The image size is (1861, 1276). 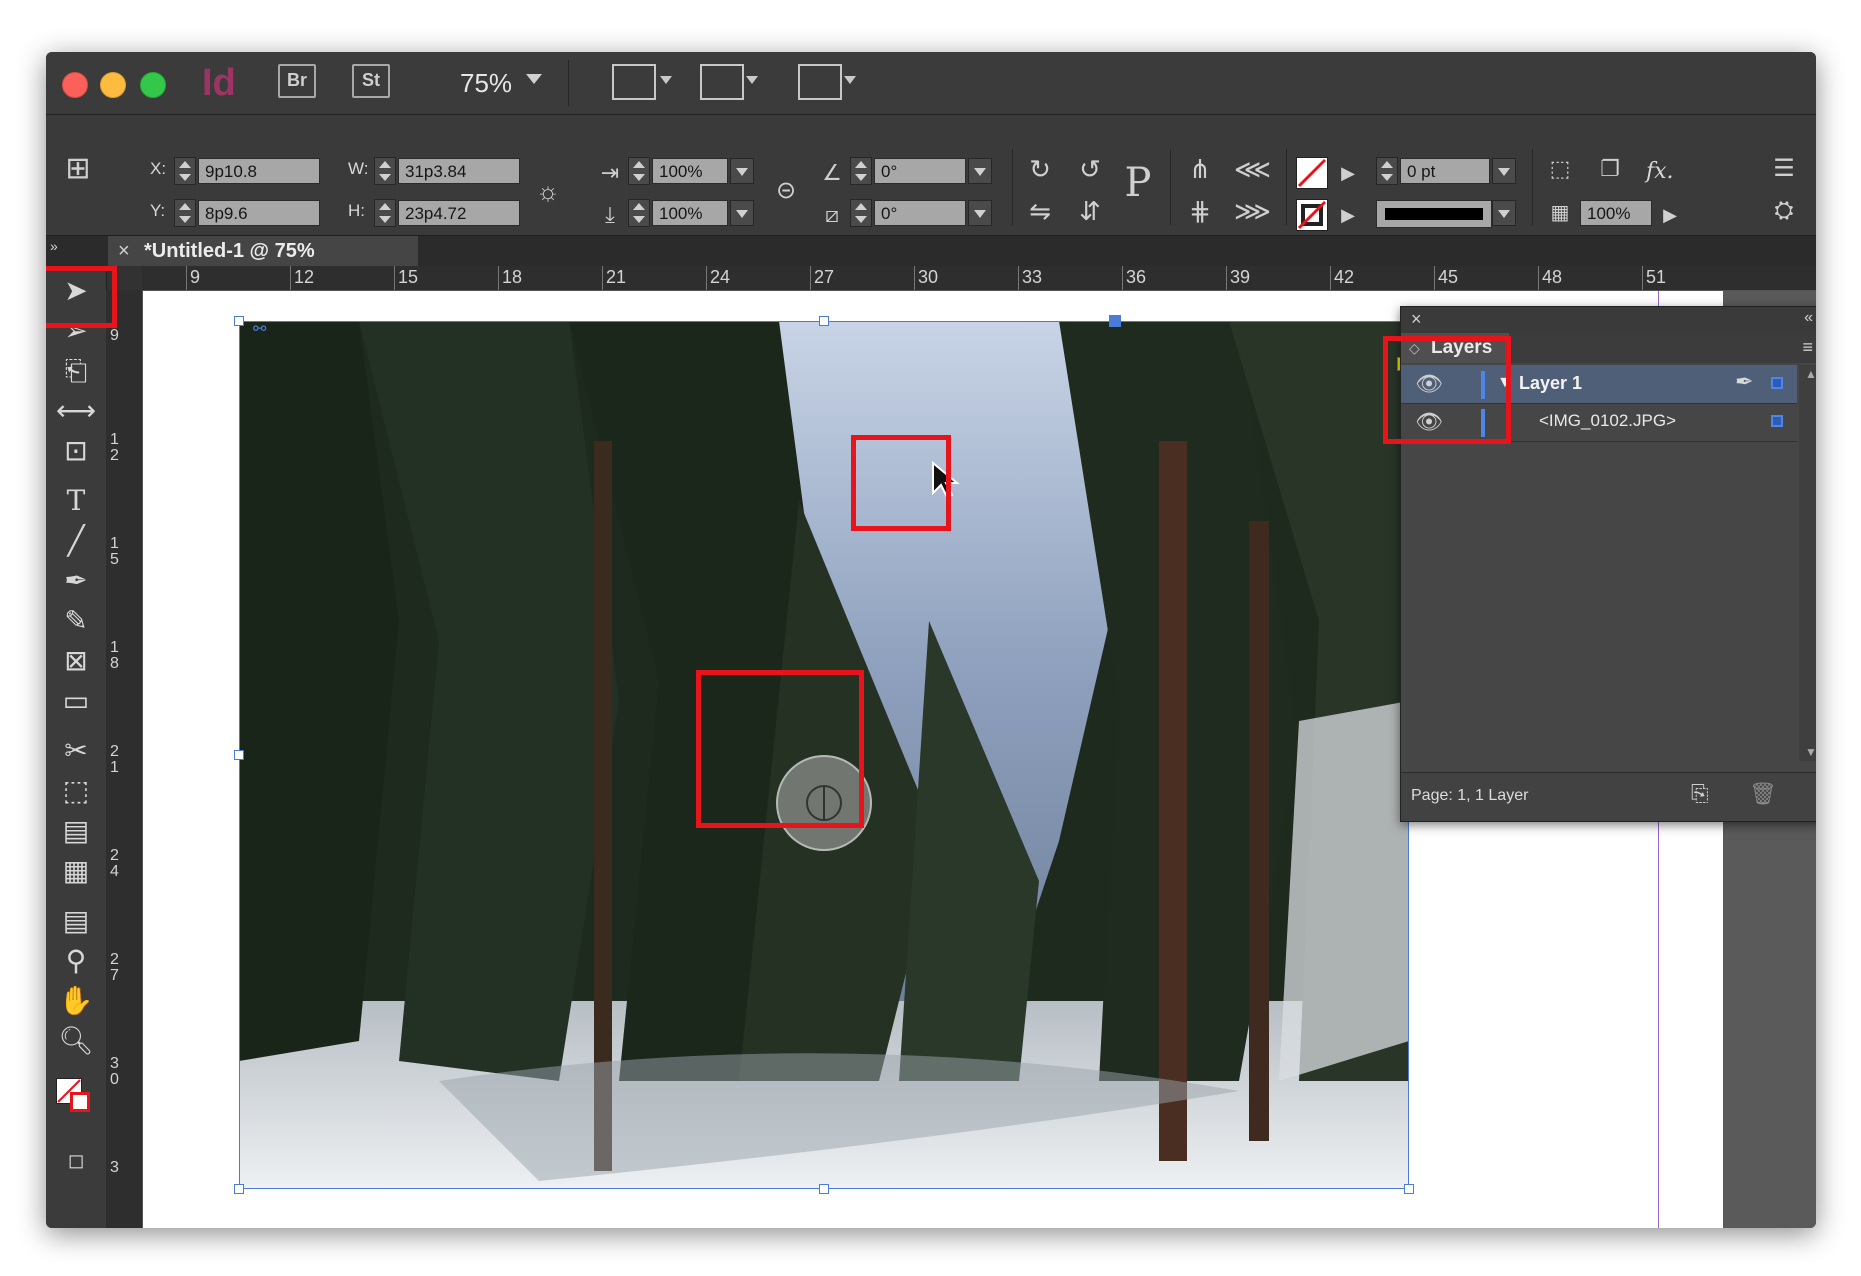 What do you see at coordinates (153, 85) in the screenshot?
I see `zoom-window-button` at bounding box center [153, 85].